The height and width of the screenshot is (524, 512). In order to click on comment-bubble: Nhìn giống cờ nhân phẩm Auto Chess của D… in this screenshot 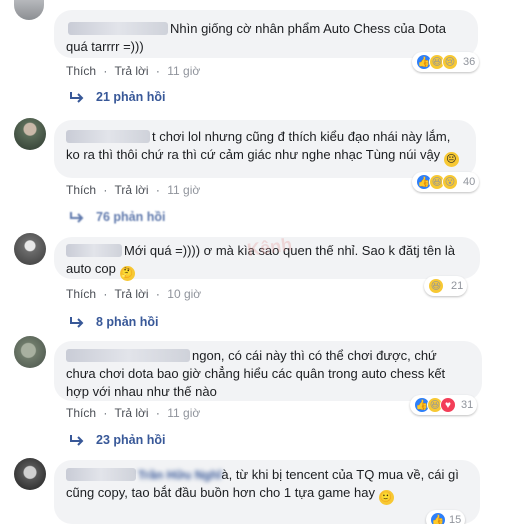, I will do `click(266, 34)`.